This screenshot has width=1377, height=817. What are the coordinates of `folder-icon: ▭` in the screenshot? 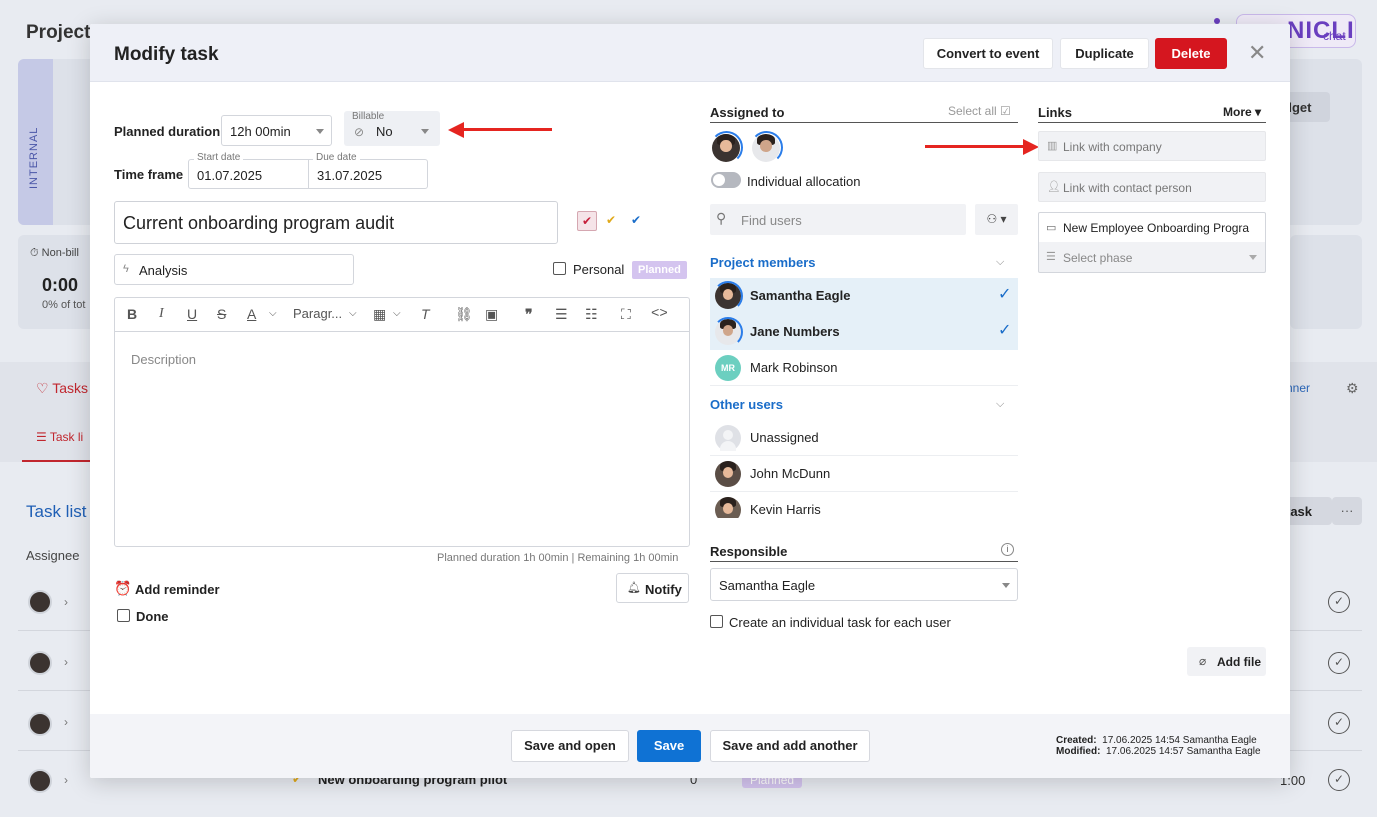 It's located at (1051, 228).